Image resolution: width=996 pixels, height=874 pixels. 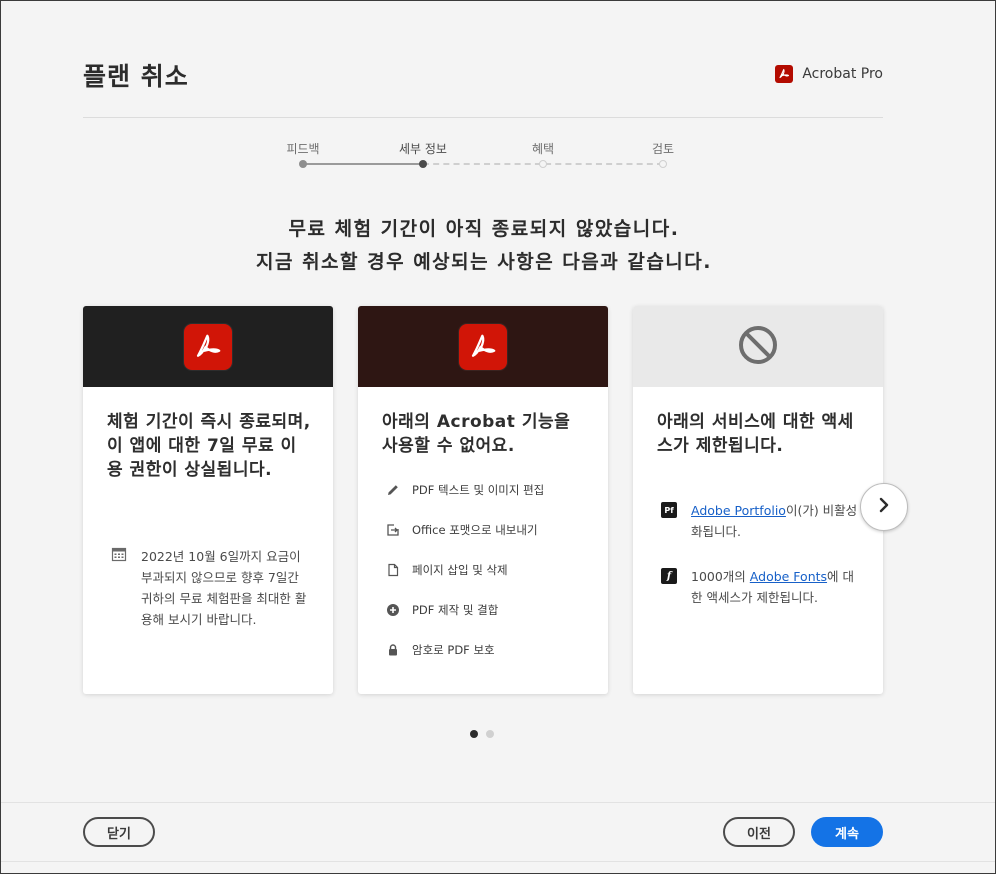 I want to click on feature-item: 암호로 PDF 보호, so click(x=440, y=650).